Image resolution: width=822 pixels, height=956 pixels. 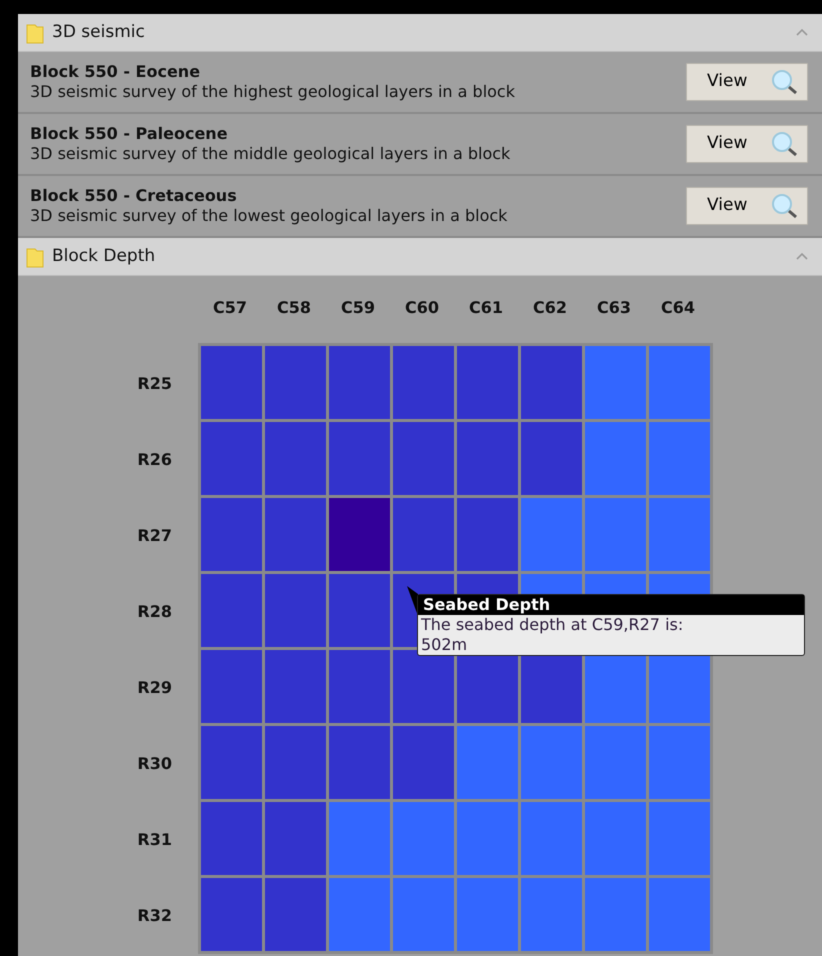 What do you see at coordinates (552, 635) in the screenshot?
I see `tooltip-text: The seabed depth at C59,R27 is: 502m` at bounding box center [552, 635].